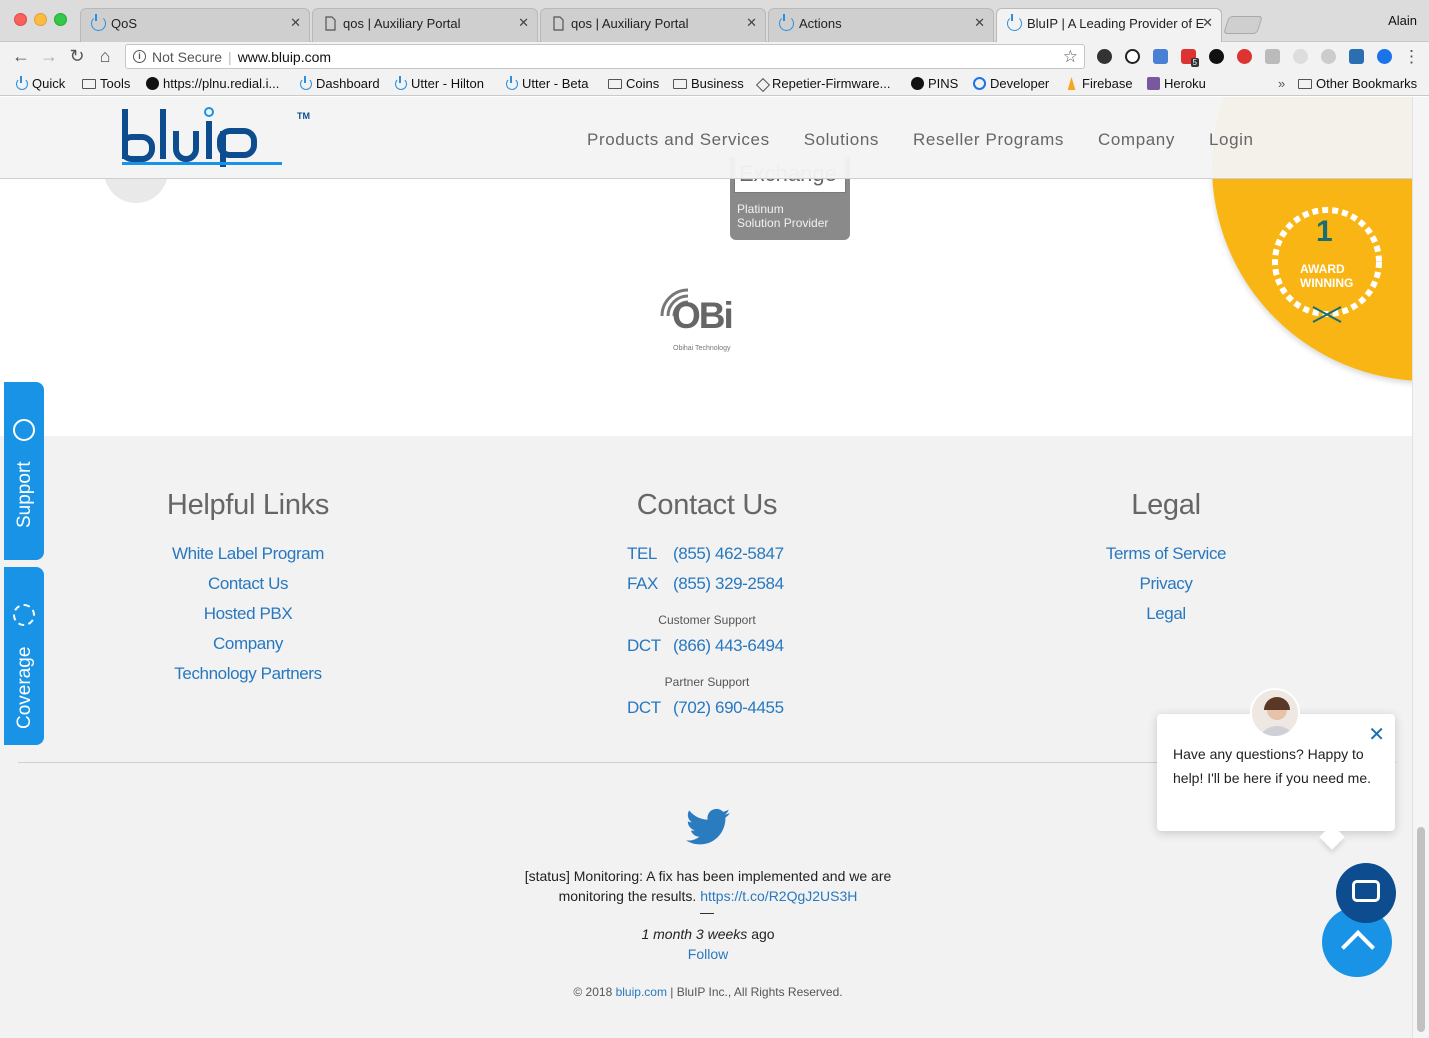 The height and width of the screenshot is (1038, 1429). What do you see at coordinates (1099, 83) in the screenshot?
I see `bookmark-item: Firebase` at bounding box center [1099, 83].